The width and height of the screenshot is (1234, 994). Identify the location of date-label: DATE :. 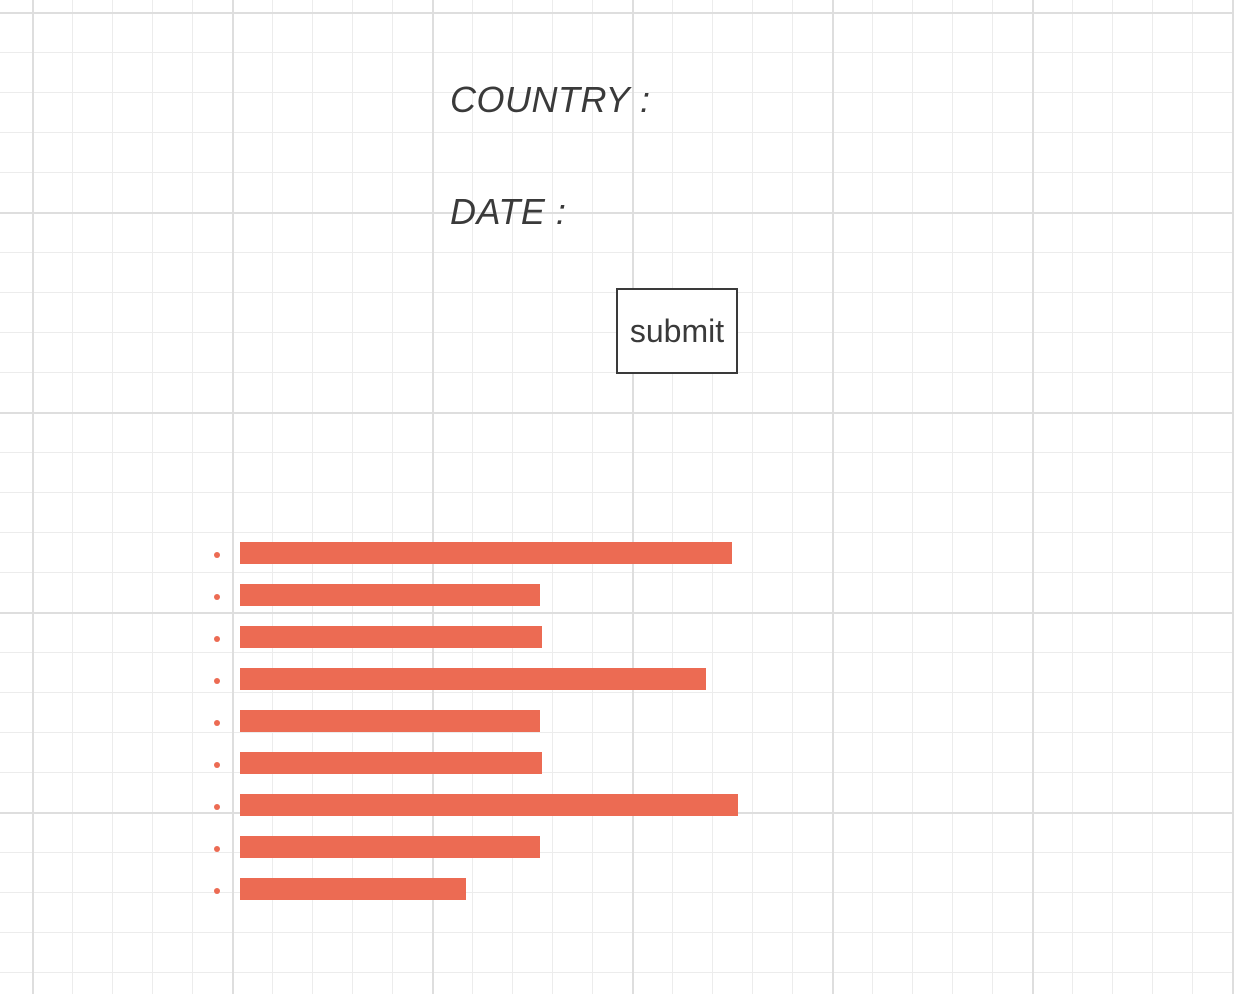
(508, 211).